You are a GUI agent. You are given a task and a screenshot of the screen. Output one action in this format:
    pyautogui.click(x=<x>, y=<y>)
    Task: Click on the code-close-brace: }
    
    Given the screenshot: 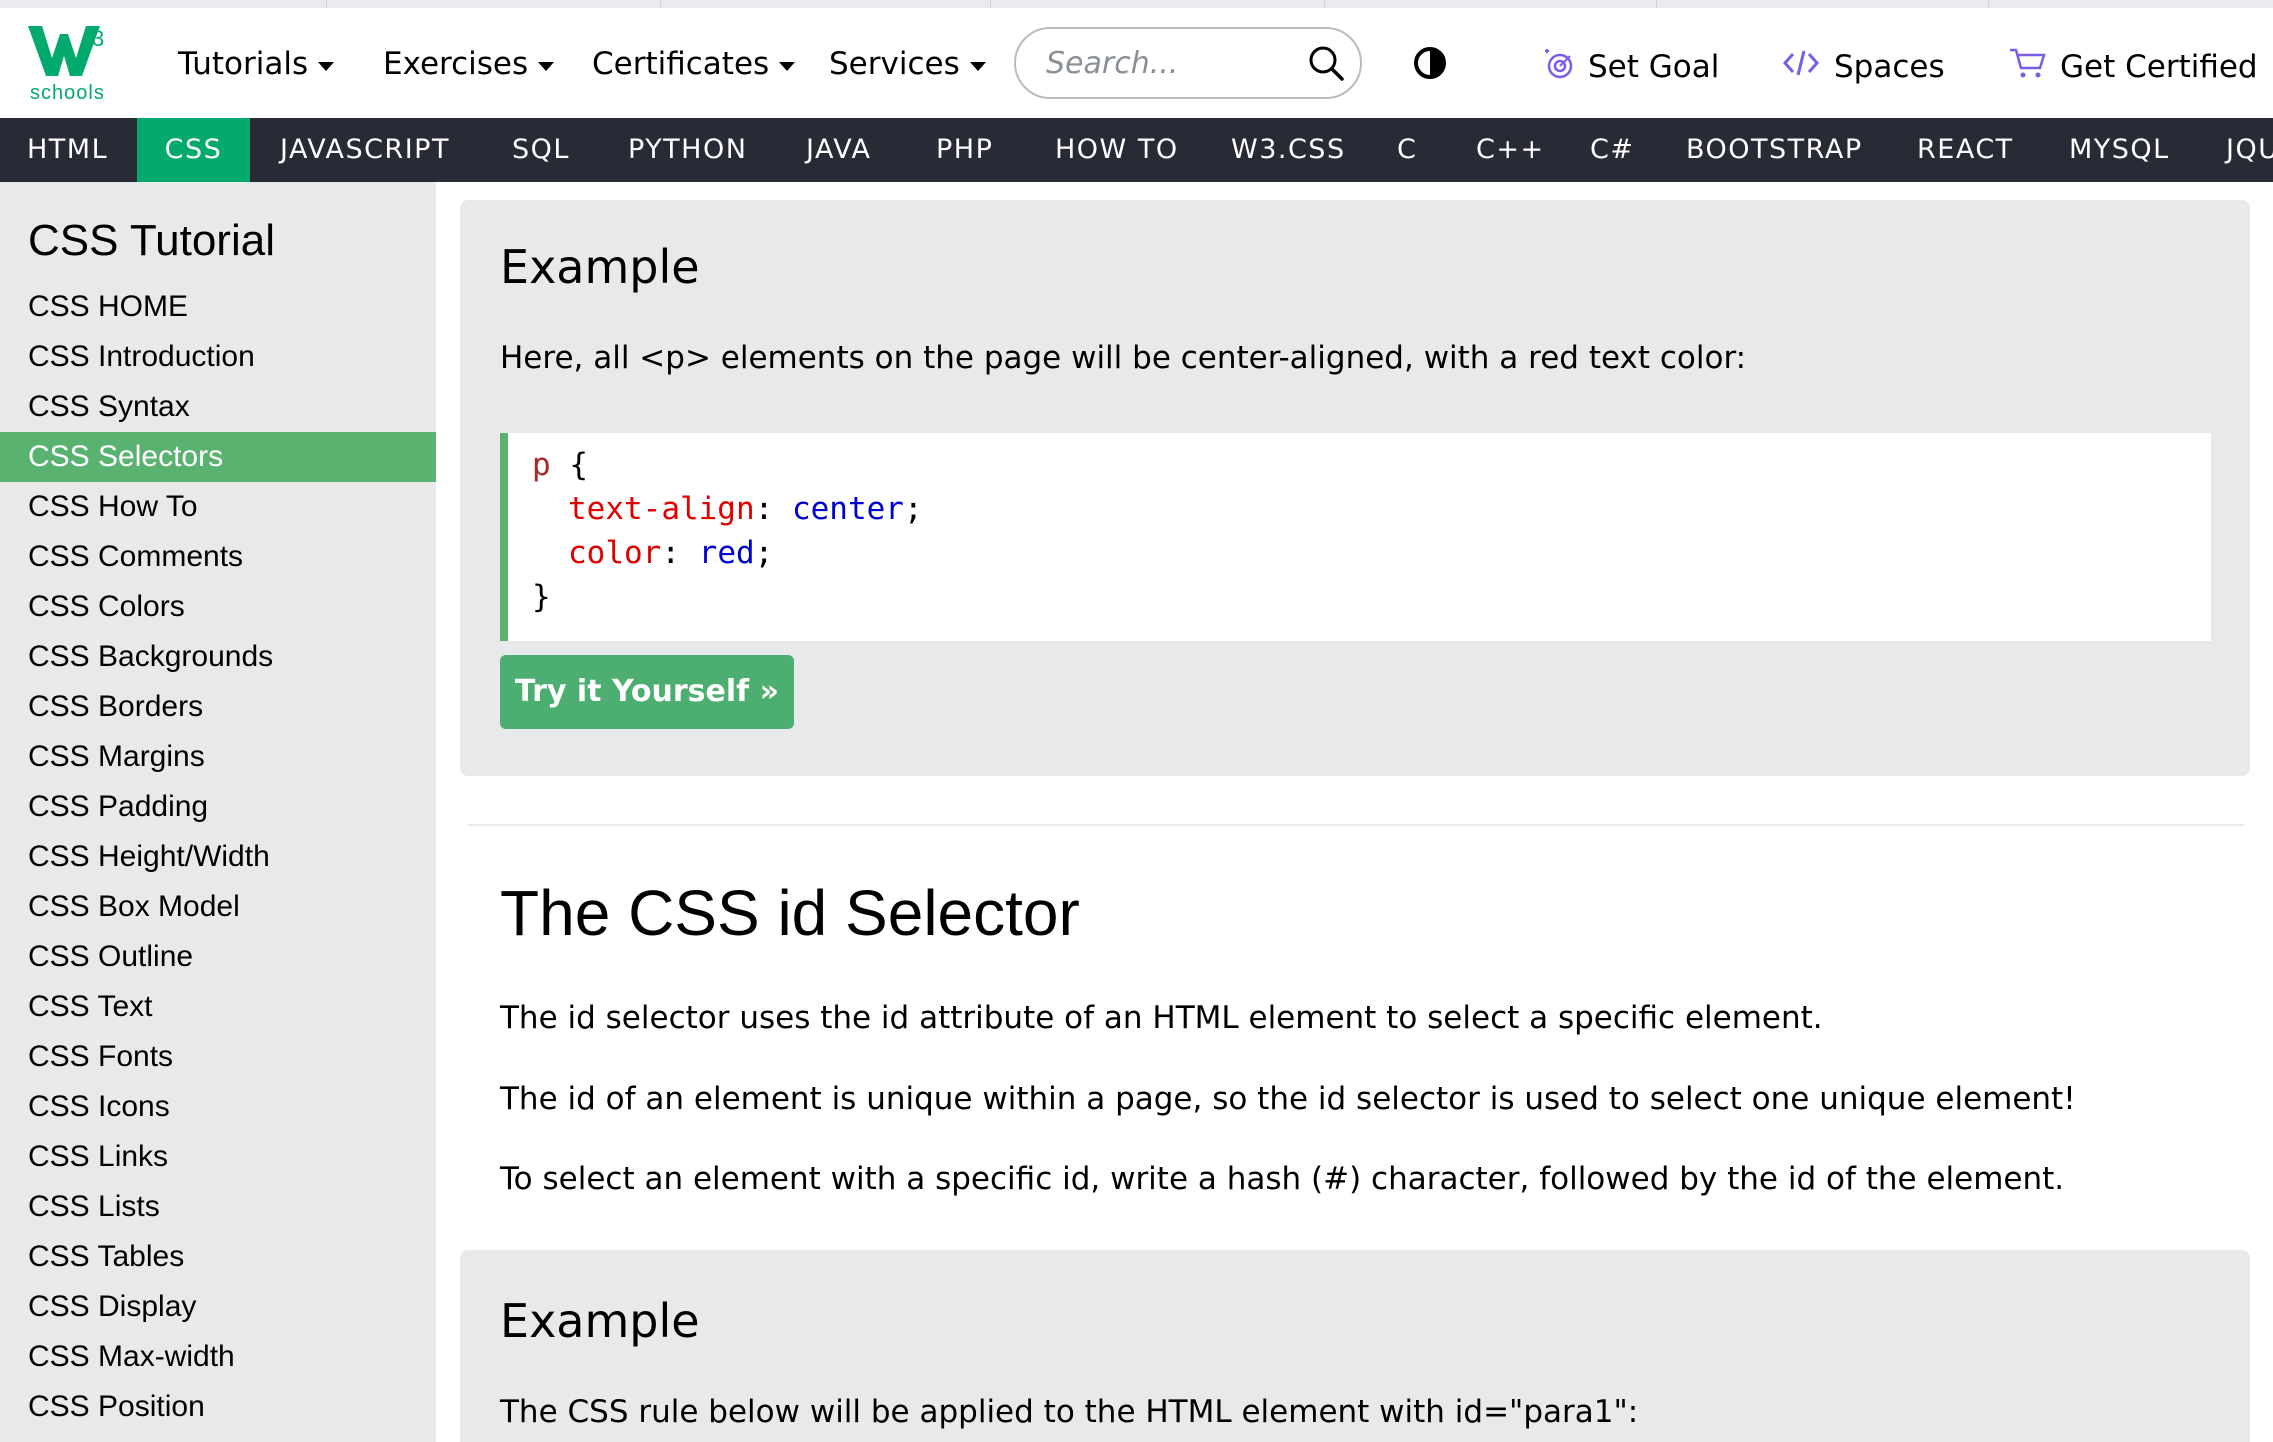 What is the action you would take?
    pyautogui.click(x=541, y=597)
    